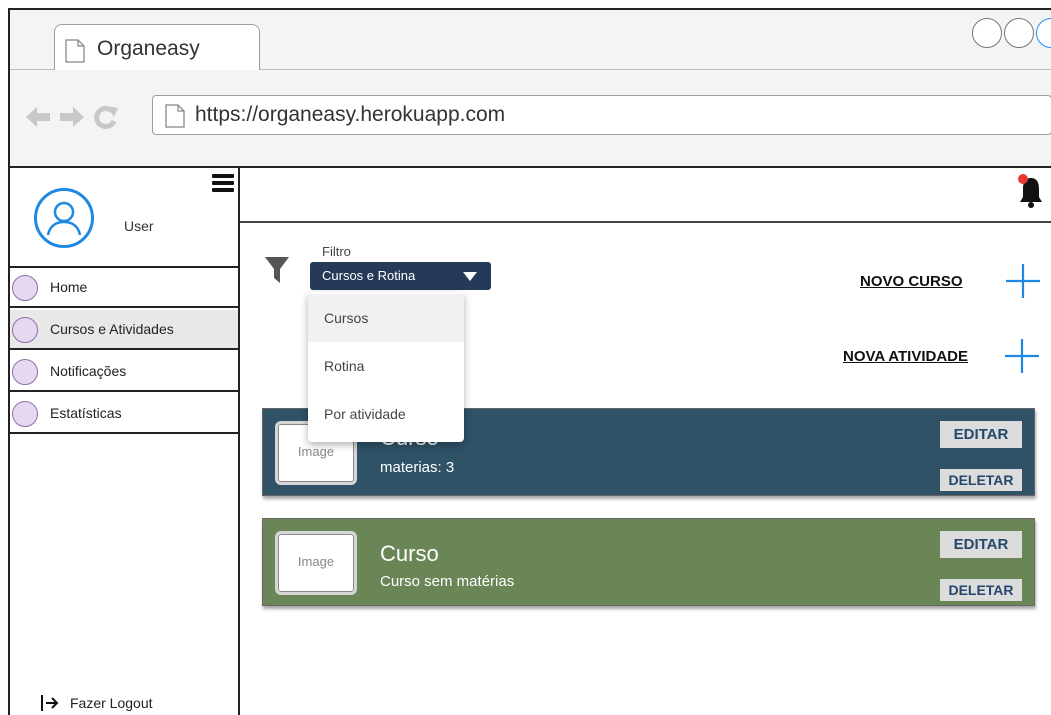 The height and width of the screenshot is (715, 1051). What do you see at coordinates (124, 414) in the screenshot?
I see `sidebar-item-estatisticas: Estatísticas` at bounding box center [124, 414].